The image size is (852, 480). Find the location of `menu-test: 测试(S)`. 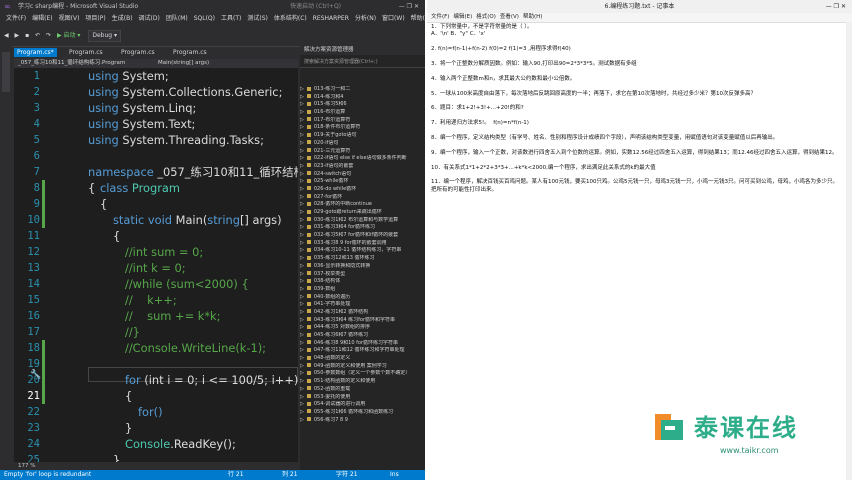

menu-test: 测试(S) is located at coordinates (257, 19).